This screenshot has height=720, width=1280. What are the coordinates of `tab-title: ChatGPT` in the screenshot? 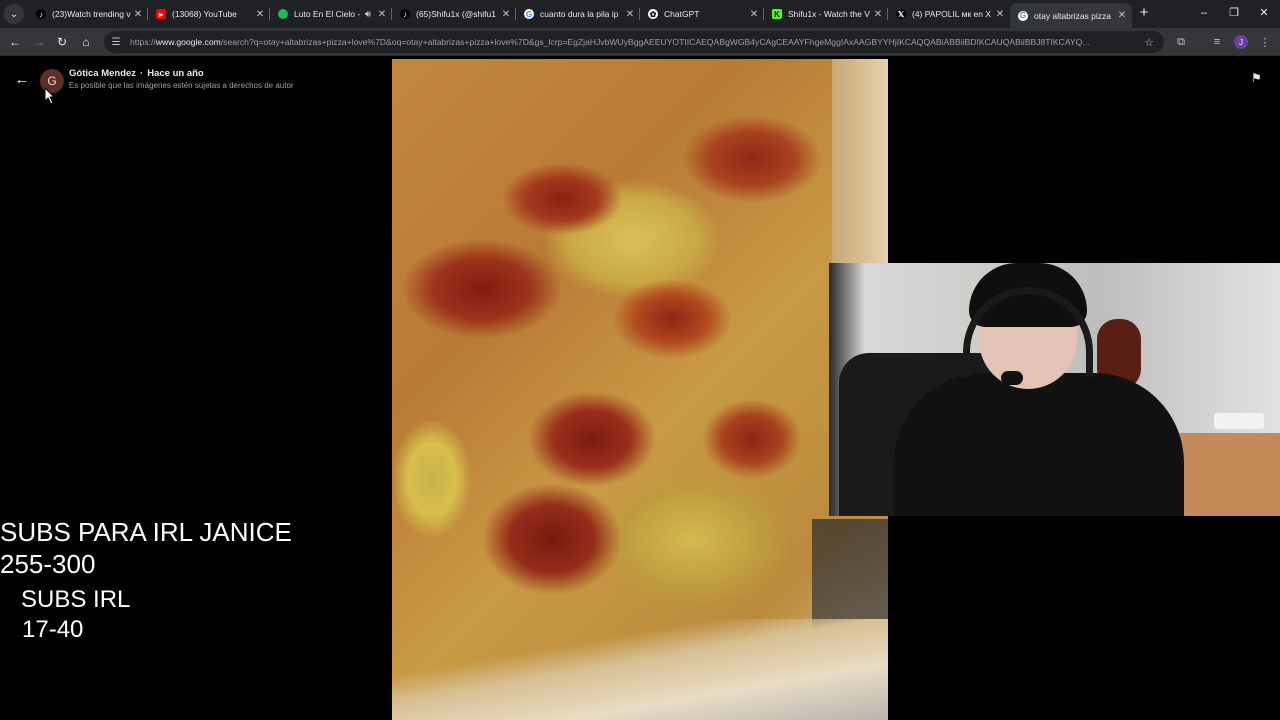 It's located at (682, 14).